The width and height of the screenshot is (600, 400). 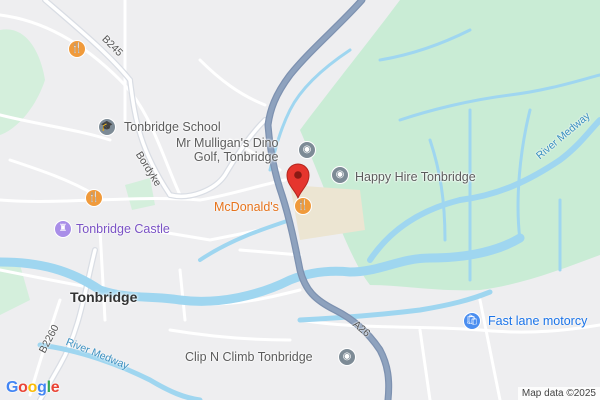 What do you see at coordinates (103, 297) in the screenshot?
I see `town-label: Tonbridge` at bounding box center [103, 297].